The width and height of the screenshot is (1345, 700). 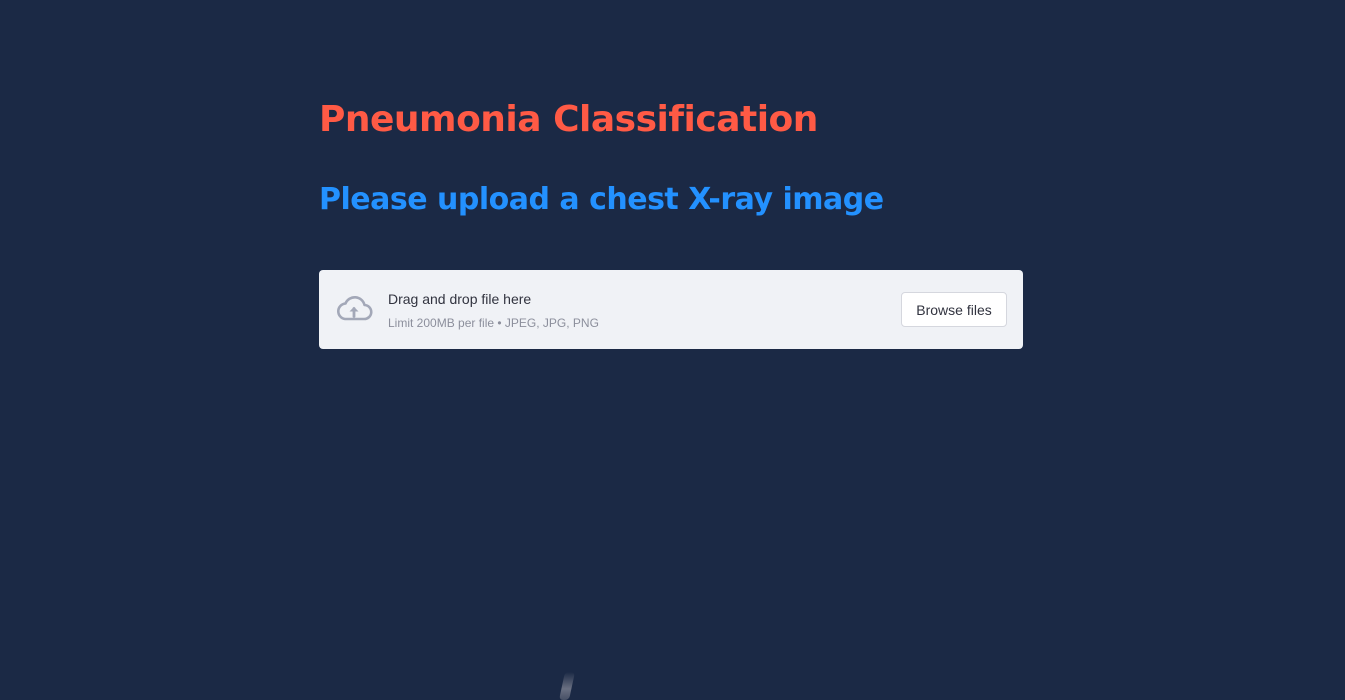 I want to click on loading-streak, so click(x=567, y=686).